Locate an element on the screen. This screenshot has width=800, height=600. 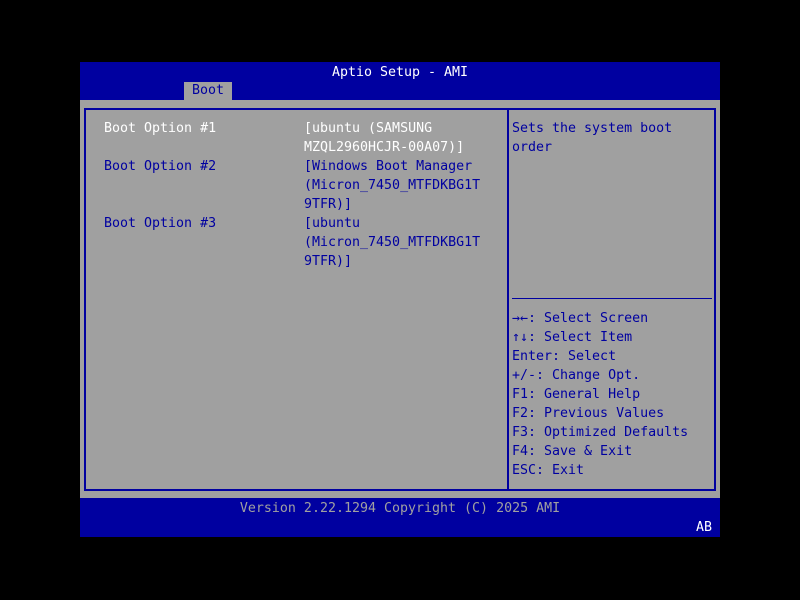
help-text: Sets the system boot is located at coordinates (592, 128).